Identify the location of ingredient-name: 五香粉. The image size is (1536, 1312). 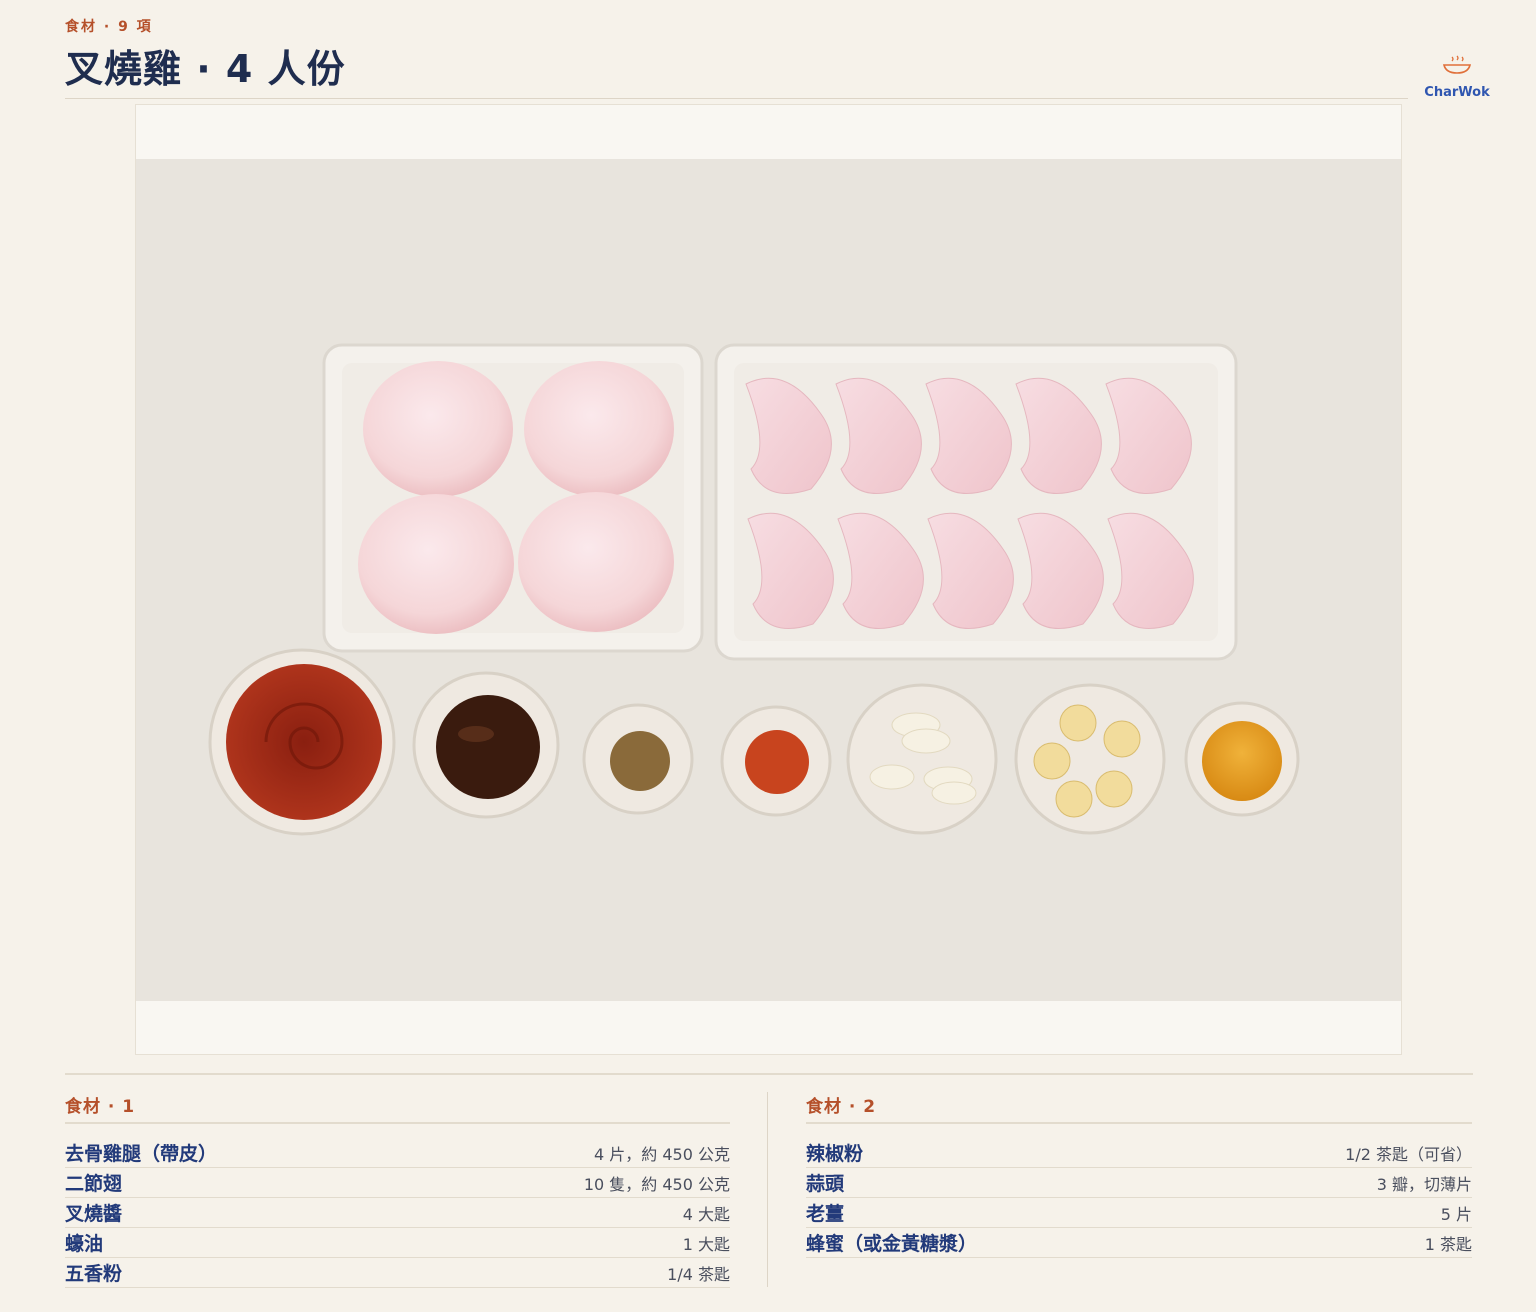
(94, 1274).